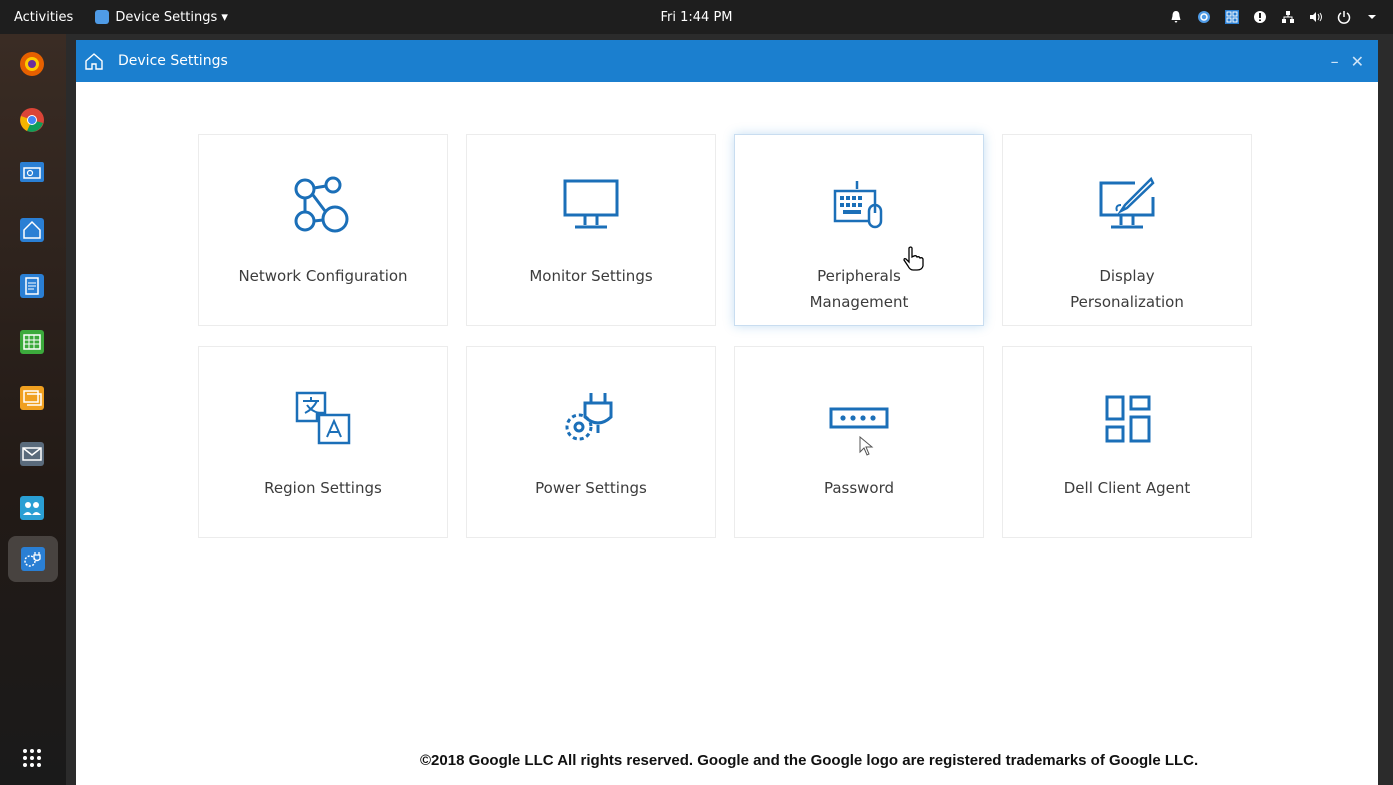  What do you see at coordinates (32, 758) in the screenshot?
I see `apps-grid-icon` at bounding box center [32, 758].